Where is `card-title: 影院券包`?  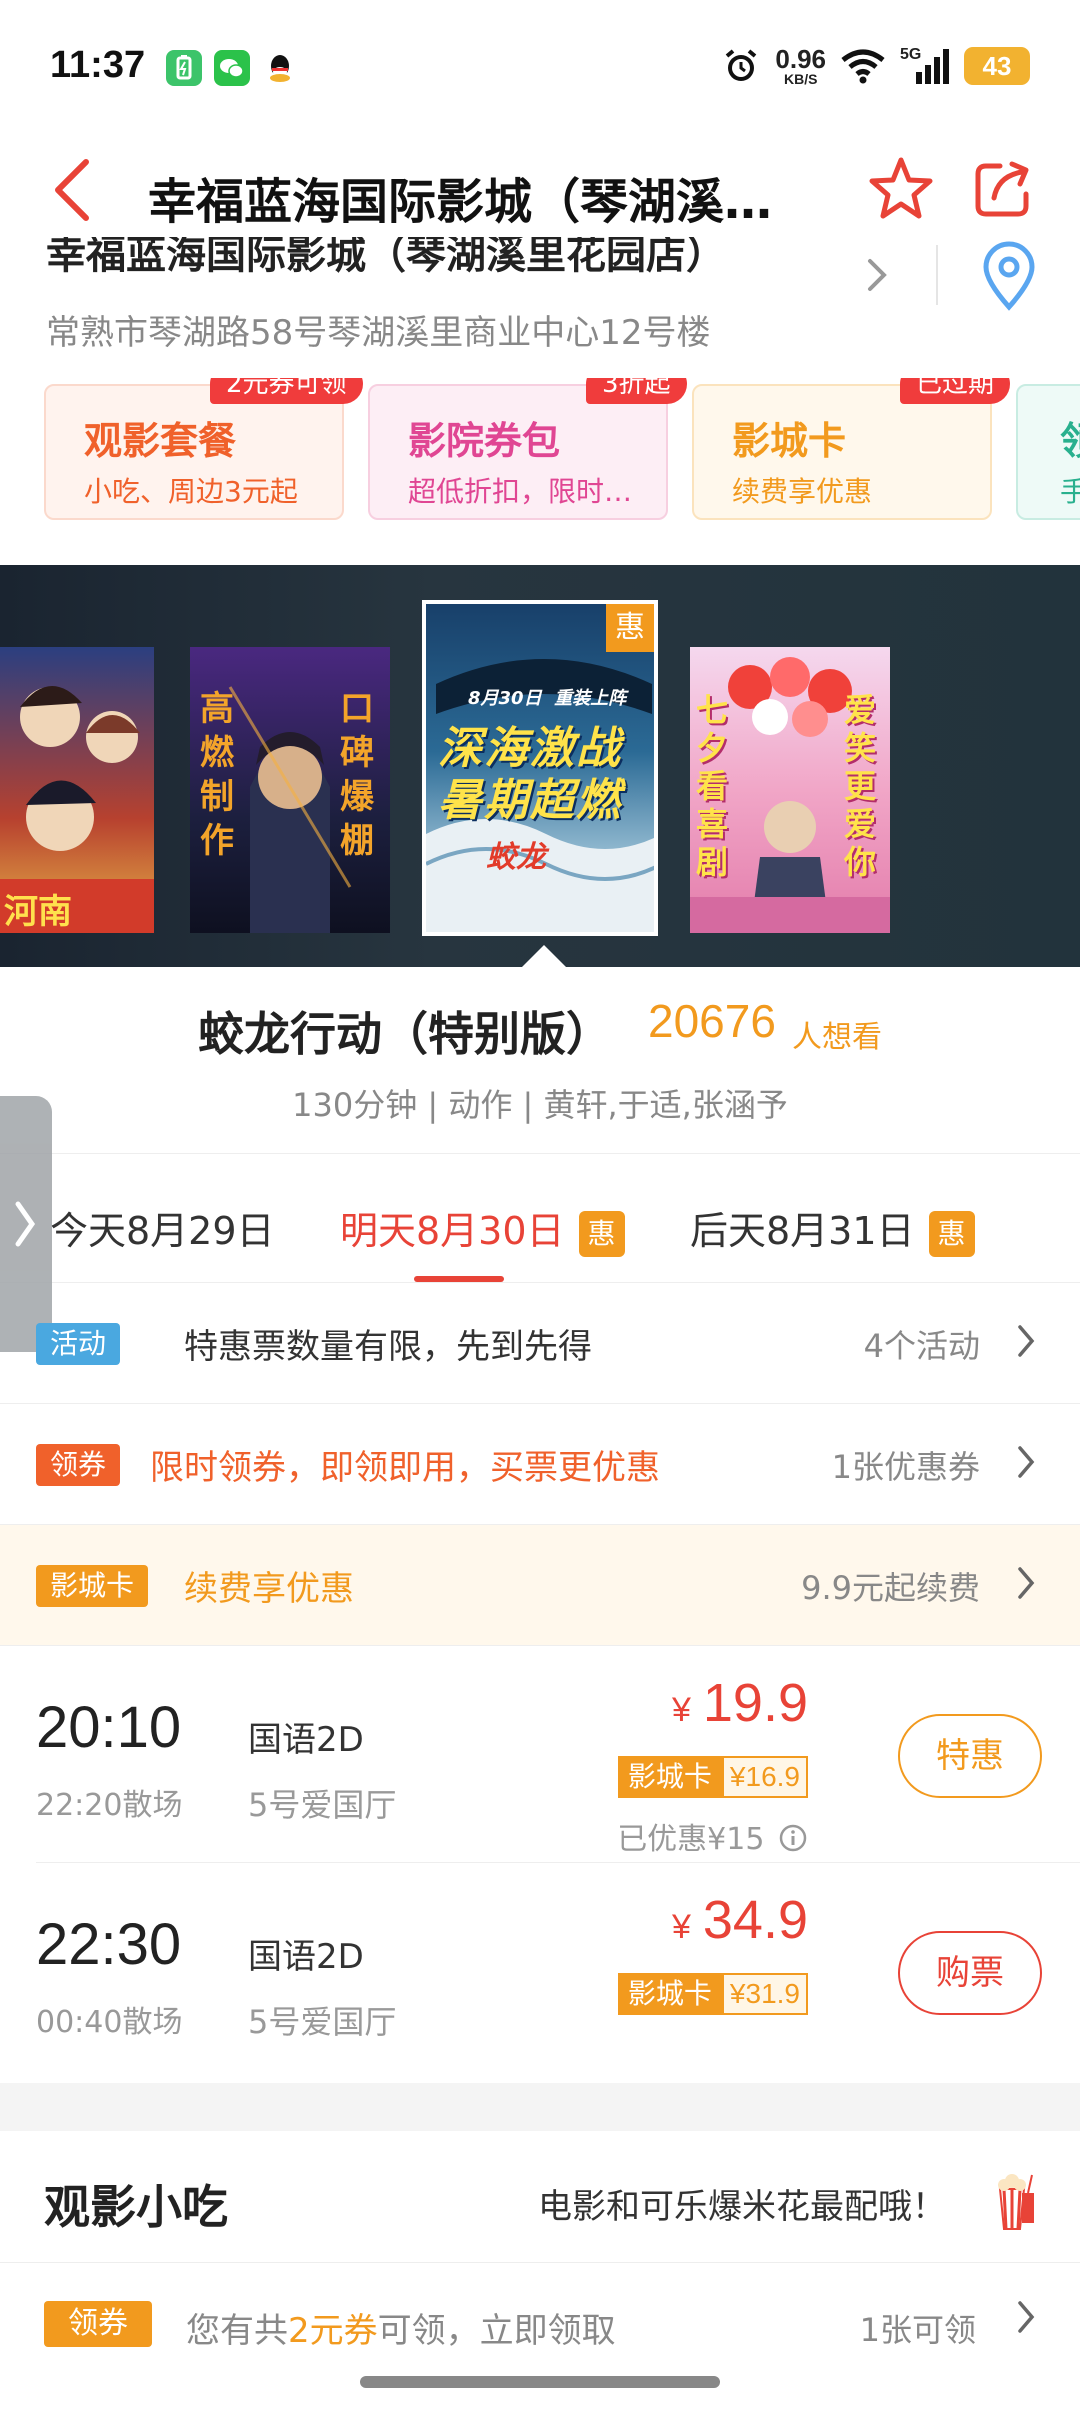
card-title: 影院券包 is located at coordinates (484, 441).